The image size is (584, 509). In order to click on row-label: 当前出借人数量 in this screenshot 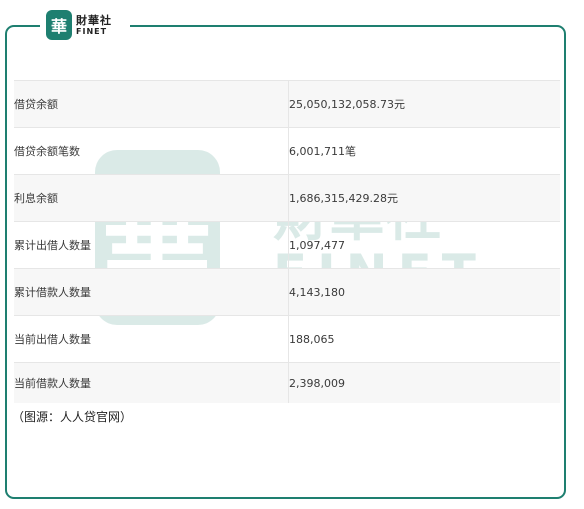, I will do `click(151, 339)`.